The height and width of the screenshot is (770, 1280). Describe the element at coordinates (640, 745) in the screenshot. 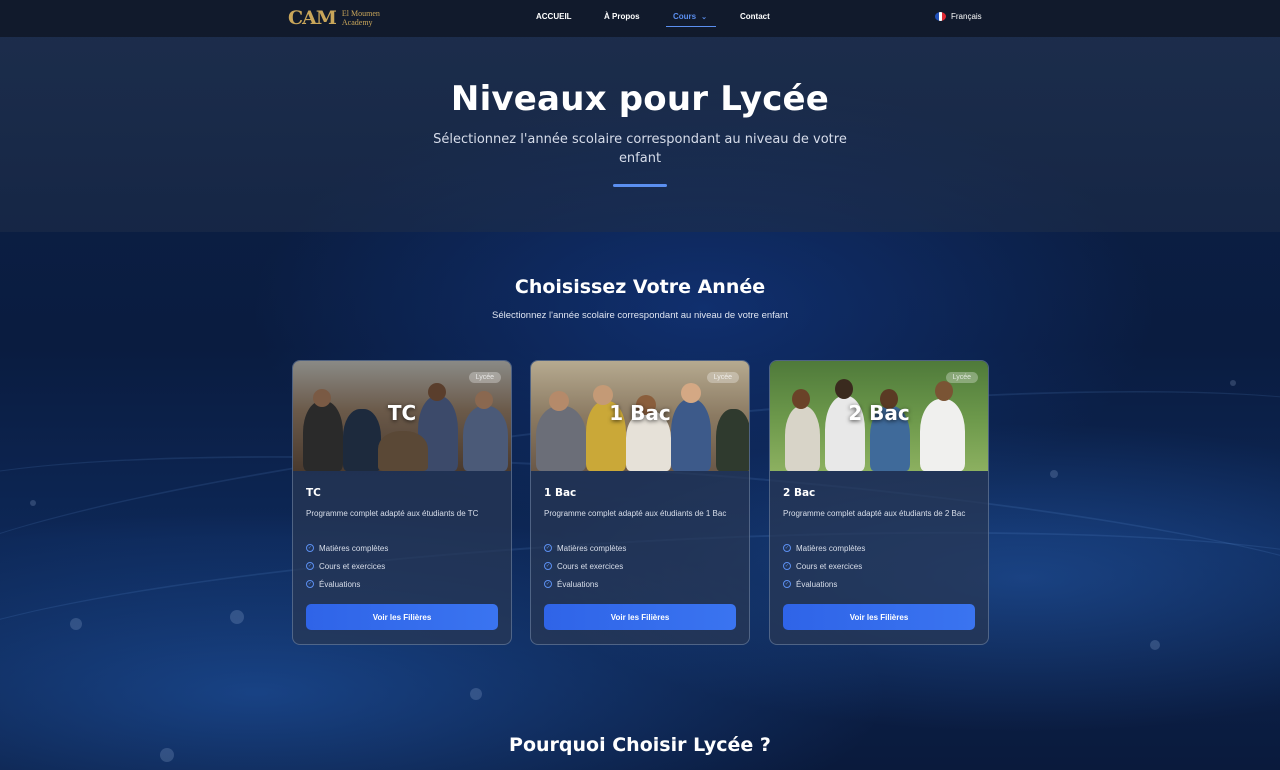

I see `why-choose-title: Pourquoi Choisir Lycée ?` at that location.